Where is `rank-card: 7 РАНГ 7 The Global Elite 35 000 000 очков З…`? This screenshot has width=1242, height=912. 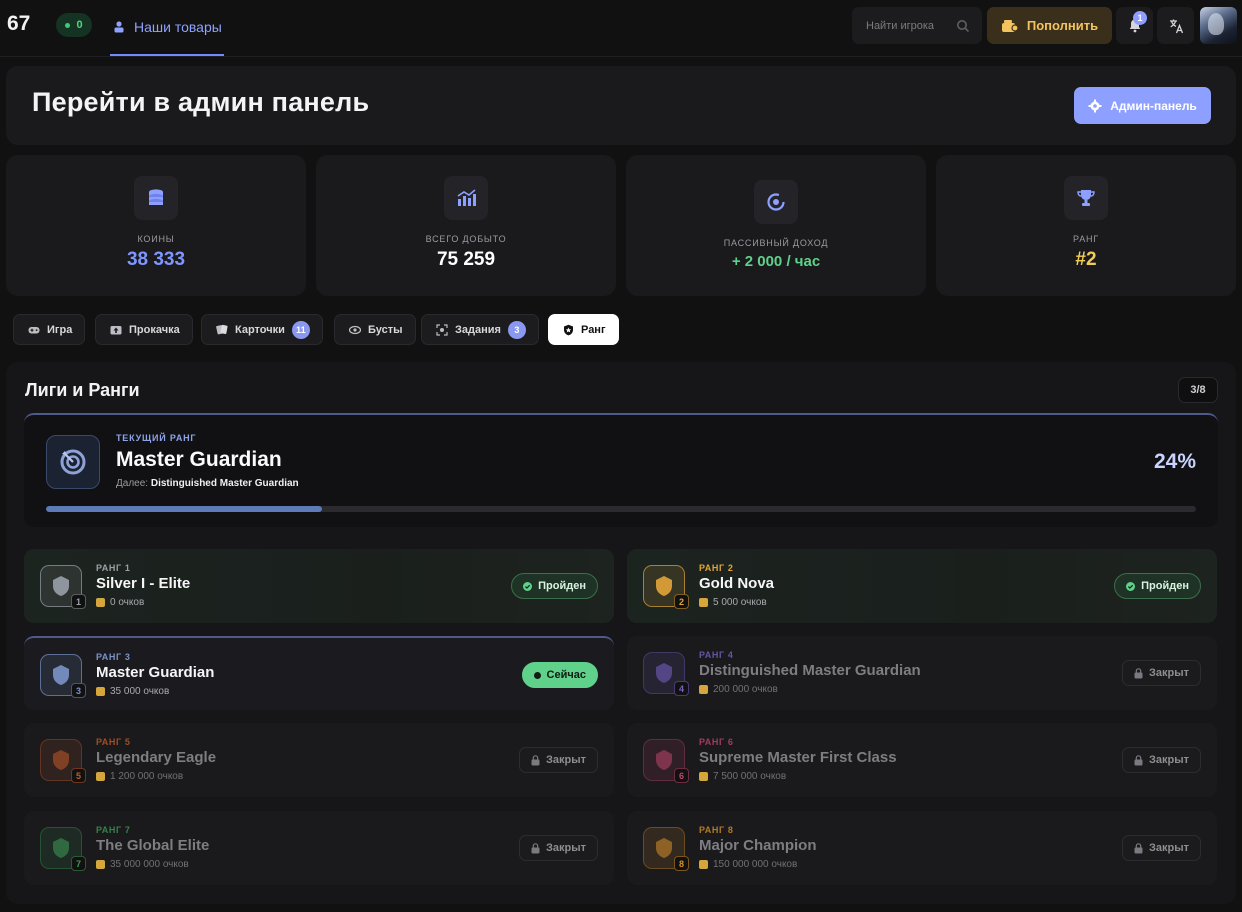 rank-card: 7 РАНГ 7 The Global Elite 35 000 000 очков З… is located at coordinates (319, 848).